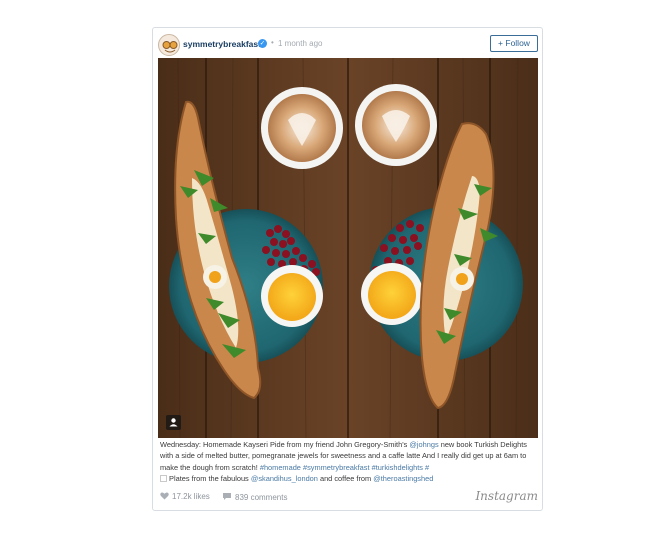  What do you see at coordinates (336, 467) in the screenshot?
I see `hashtag-symmetrybreakfast: #symmetrybreakfast` at bounding box center [336, 467].